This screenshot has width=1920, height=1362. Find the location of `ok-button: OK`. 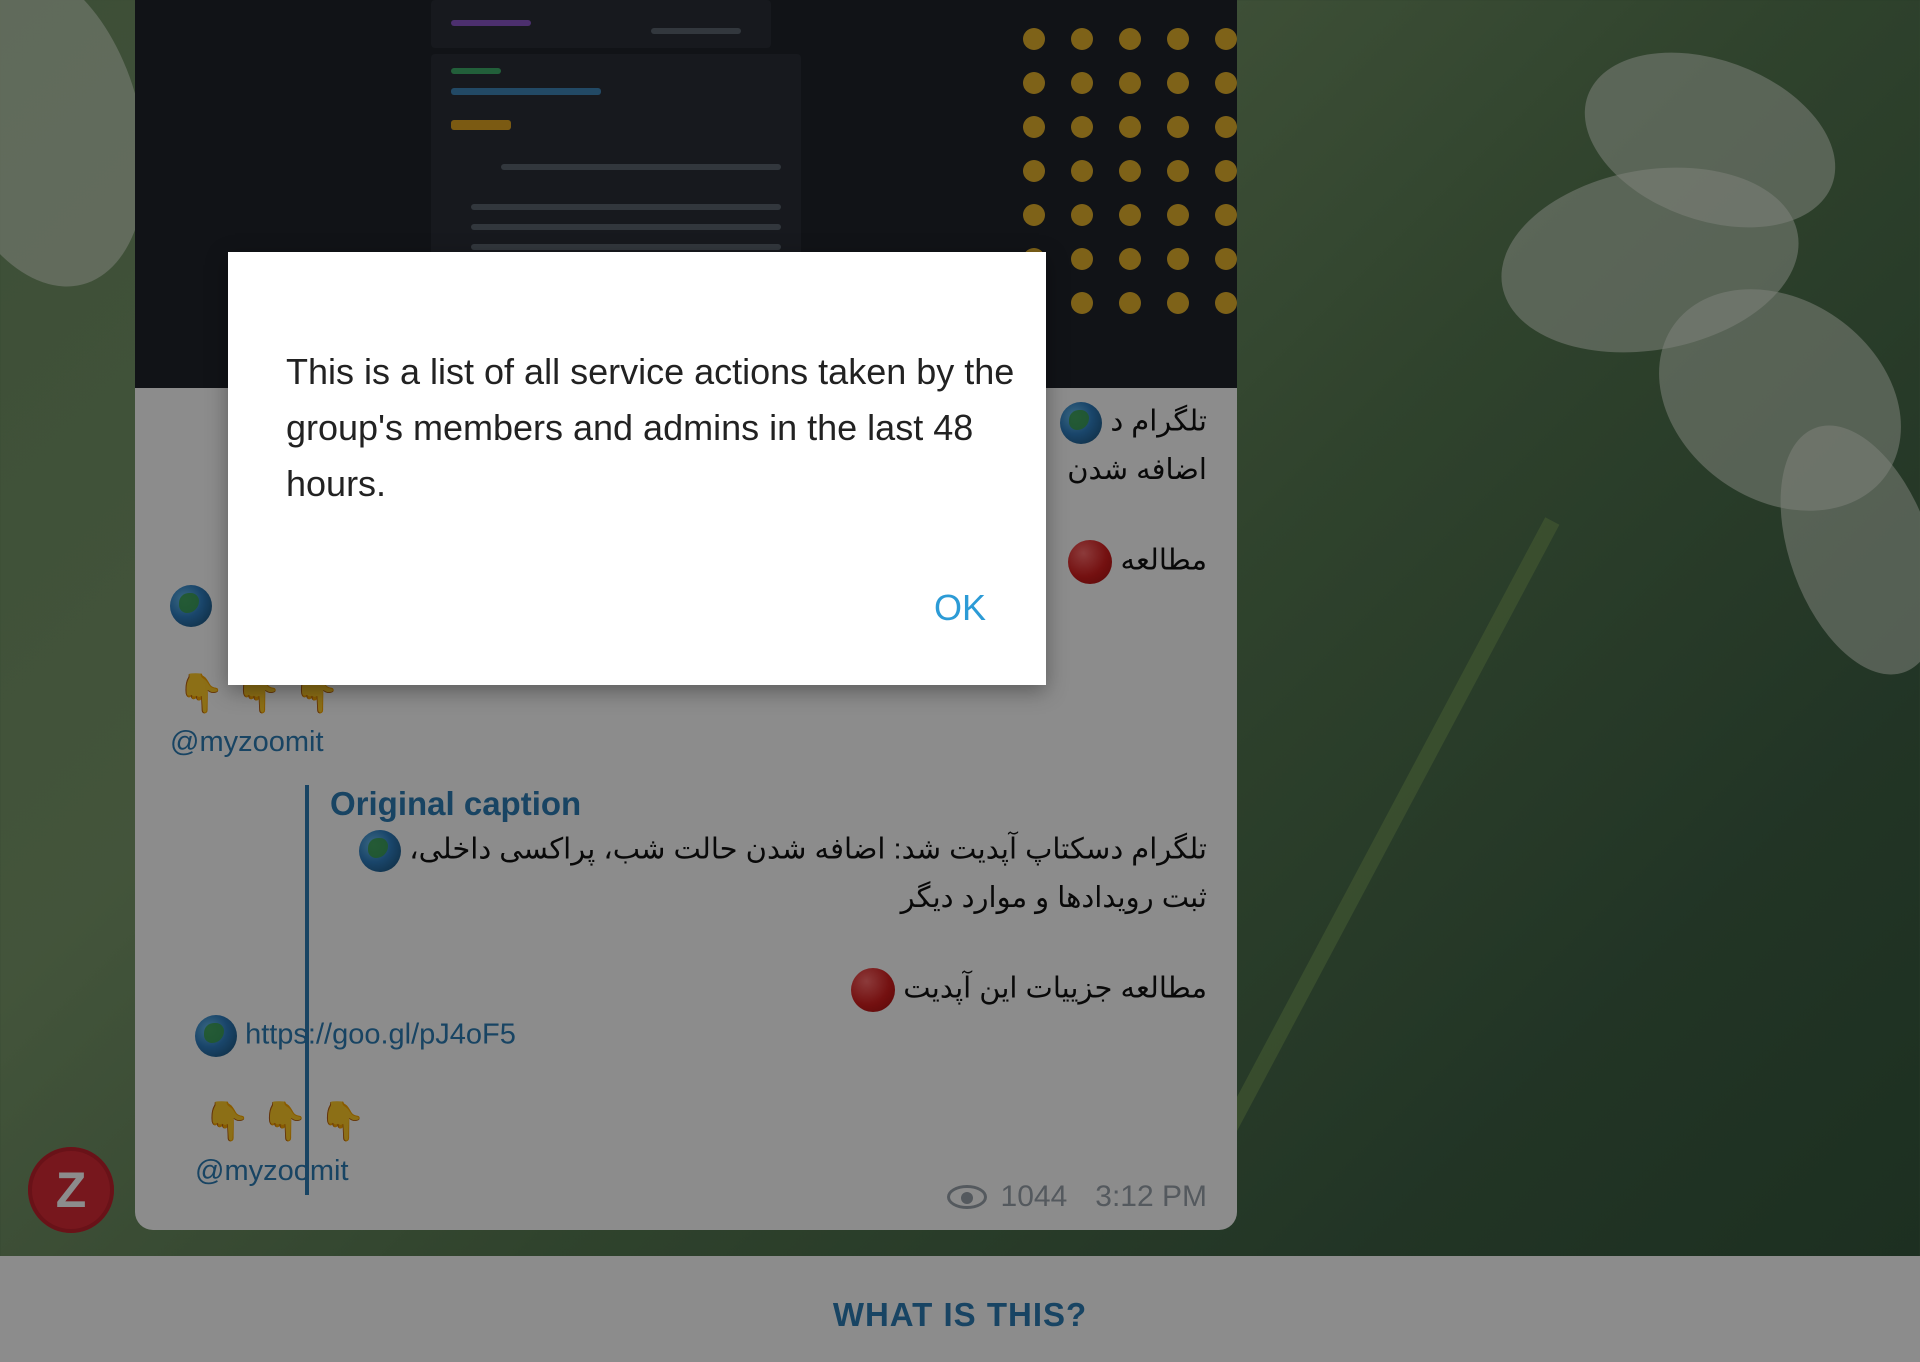

ok-button: OK is located at coordinates (960, 608).